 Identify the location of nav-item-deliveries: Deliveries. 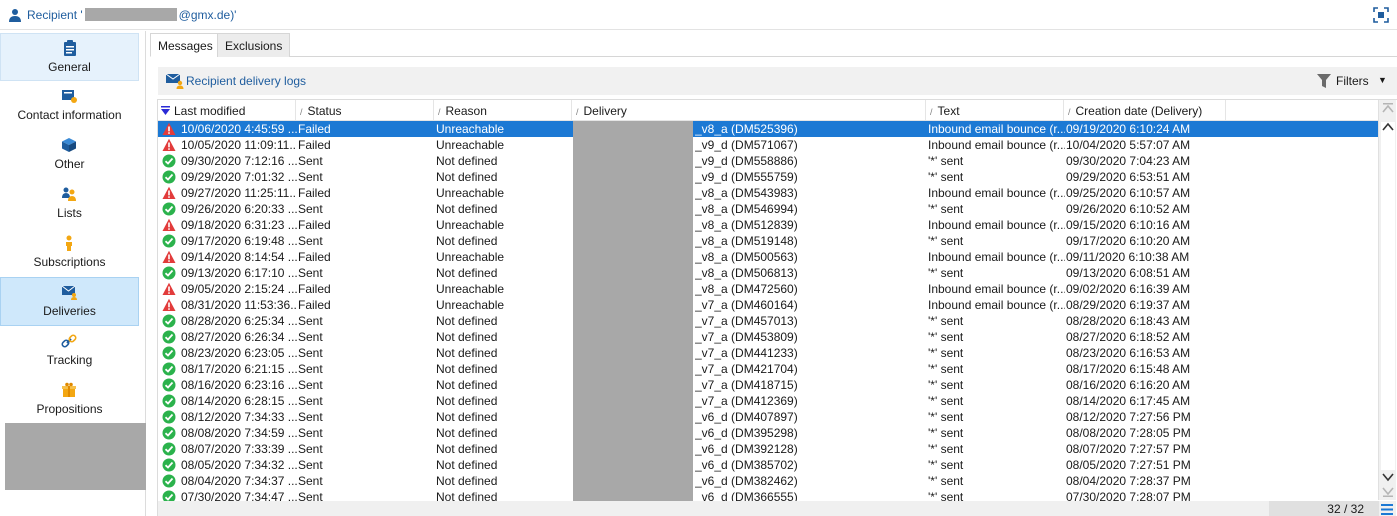
(69, 301).